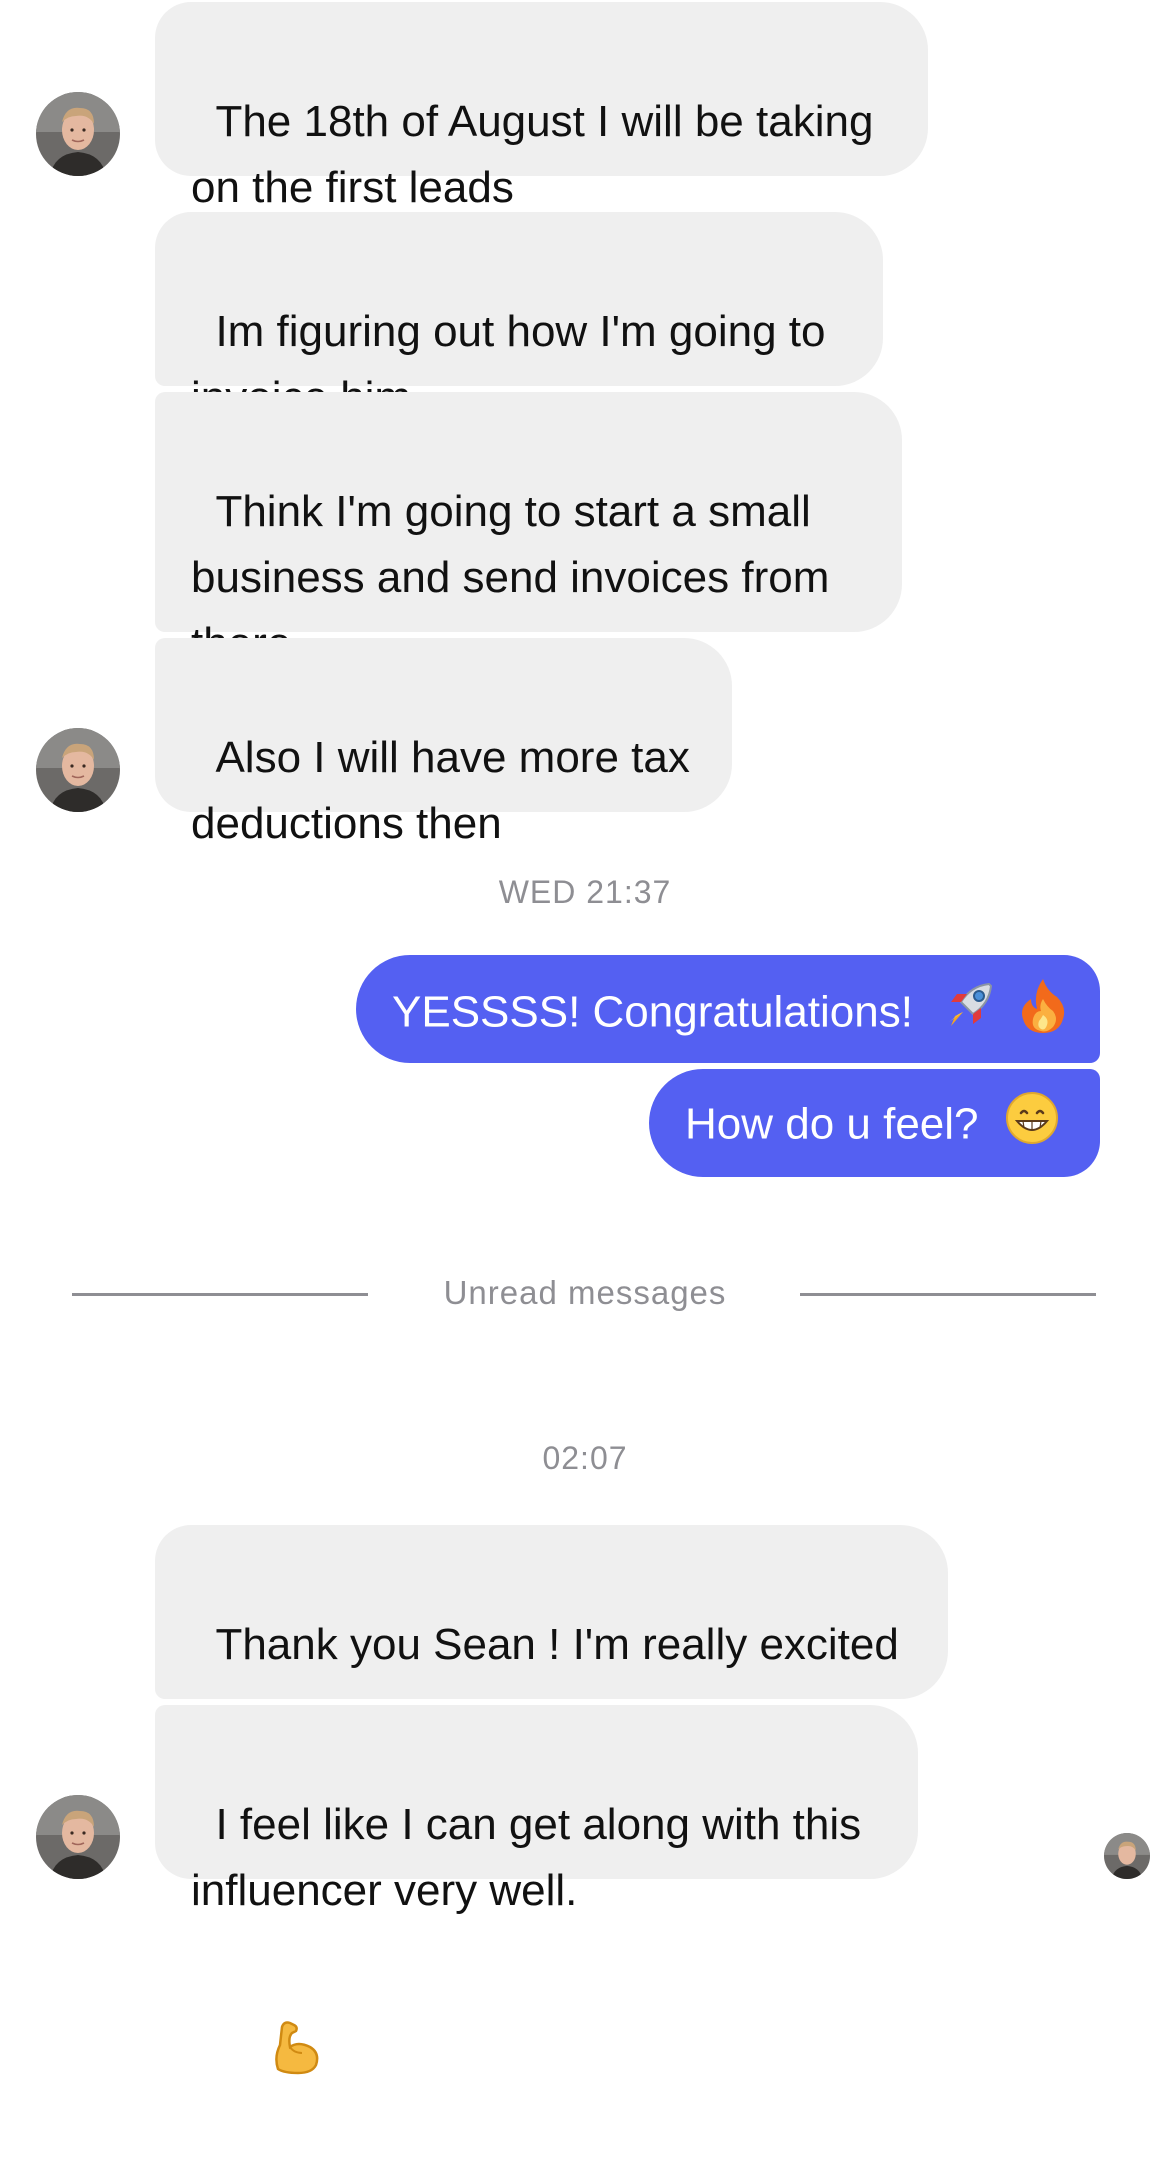 The image size is (1170, 2160). Describe the element at coordinates (832, 1124) in the screenshot. I see `message-text: How do u feel?` at that location.